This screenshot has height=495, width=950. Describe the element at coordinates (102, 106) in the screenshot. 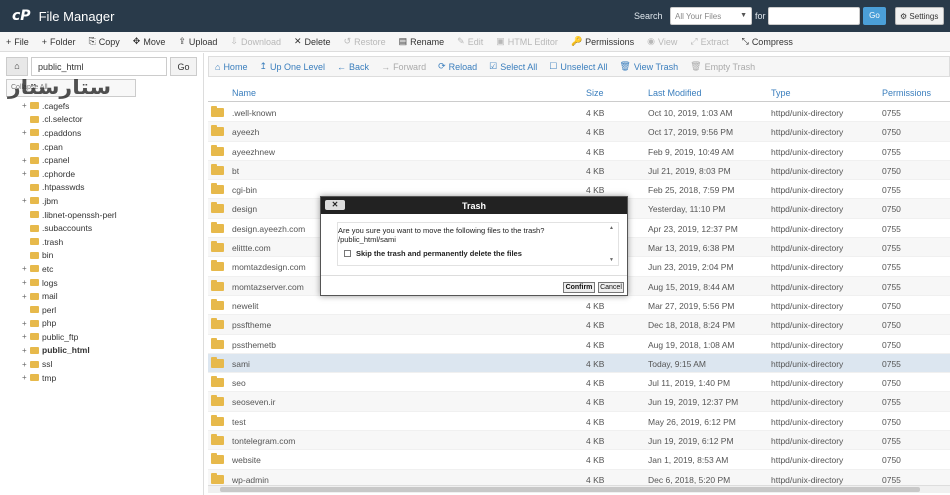

I see `tree-item-cagefs: + .cagefs` at that location.